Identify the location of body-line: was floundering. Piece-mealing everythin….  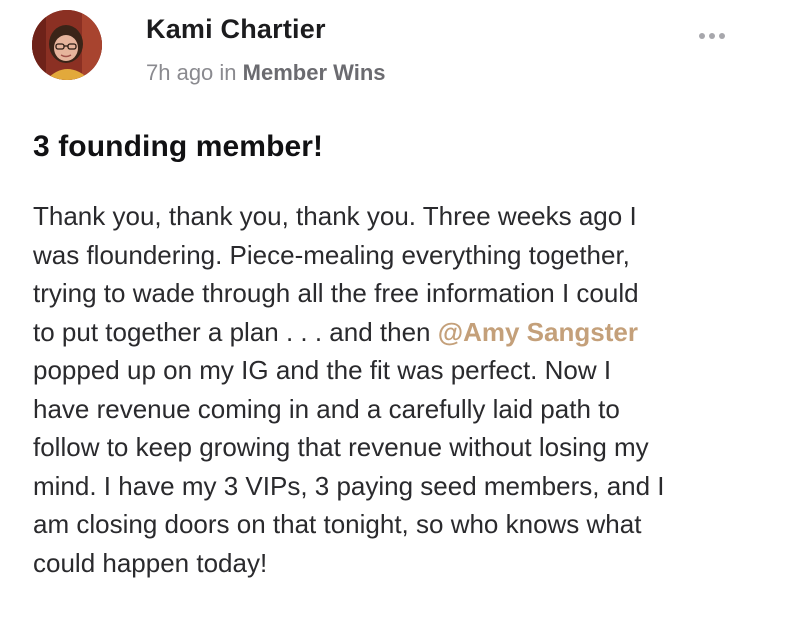
(331, 254).